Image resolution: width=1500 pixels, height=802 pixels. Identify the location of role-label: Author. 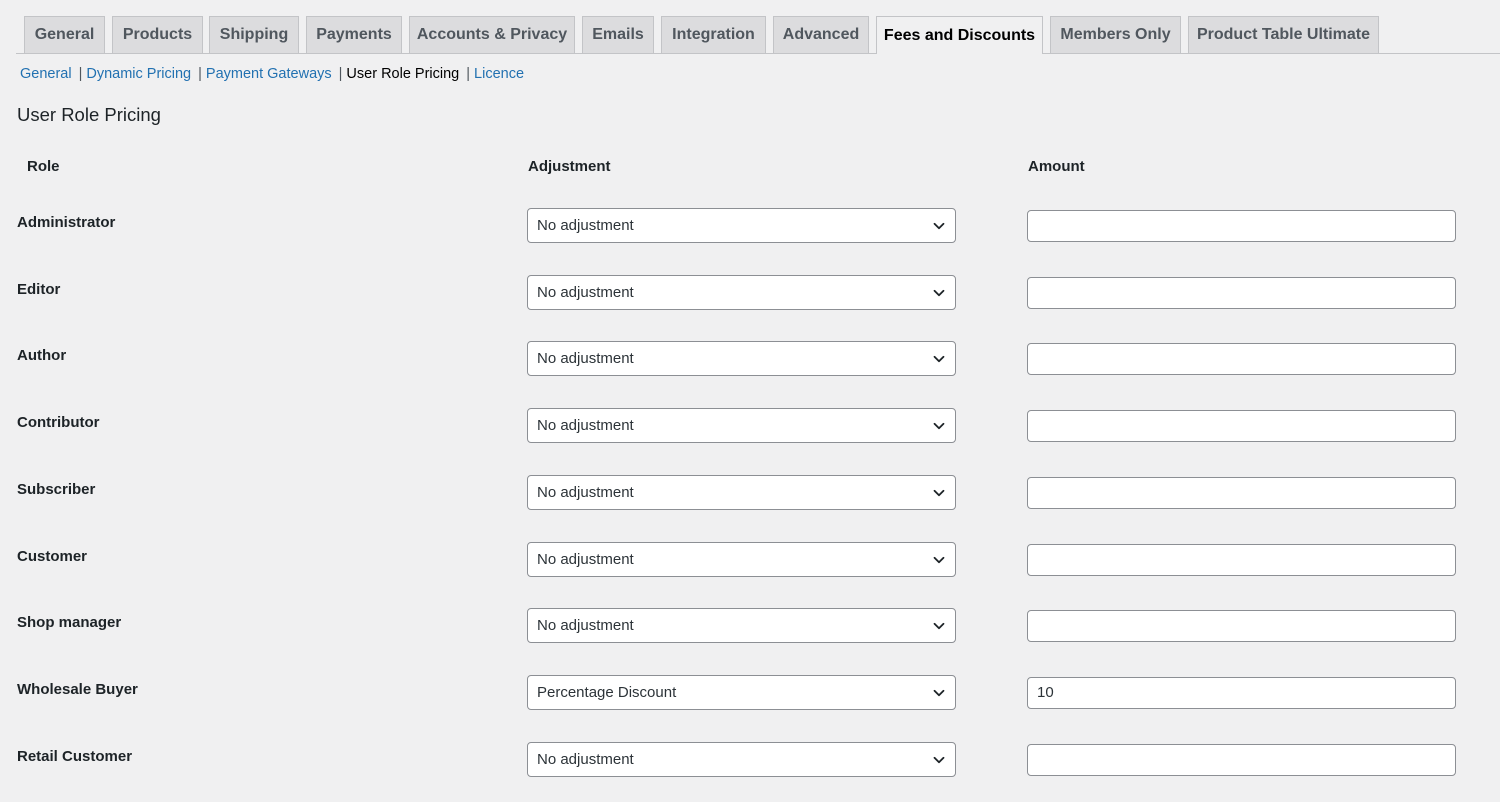
(42, 356).